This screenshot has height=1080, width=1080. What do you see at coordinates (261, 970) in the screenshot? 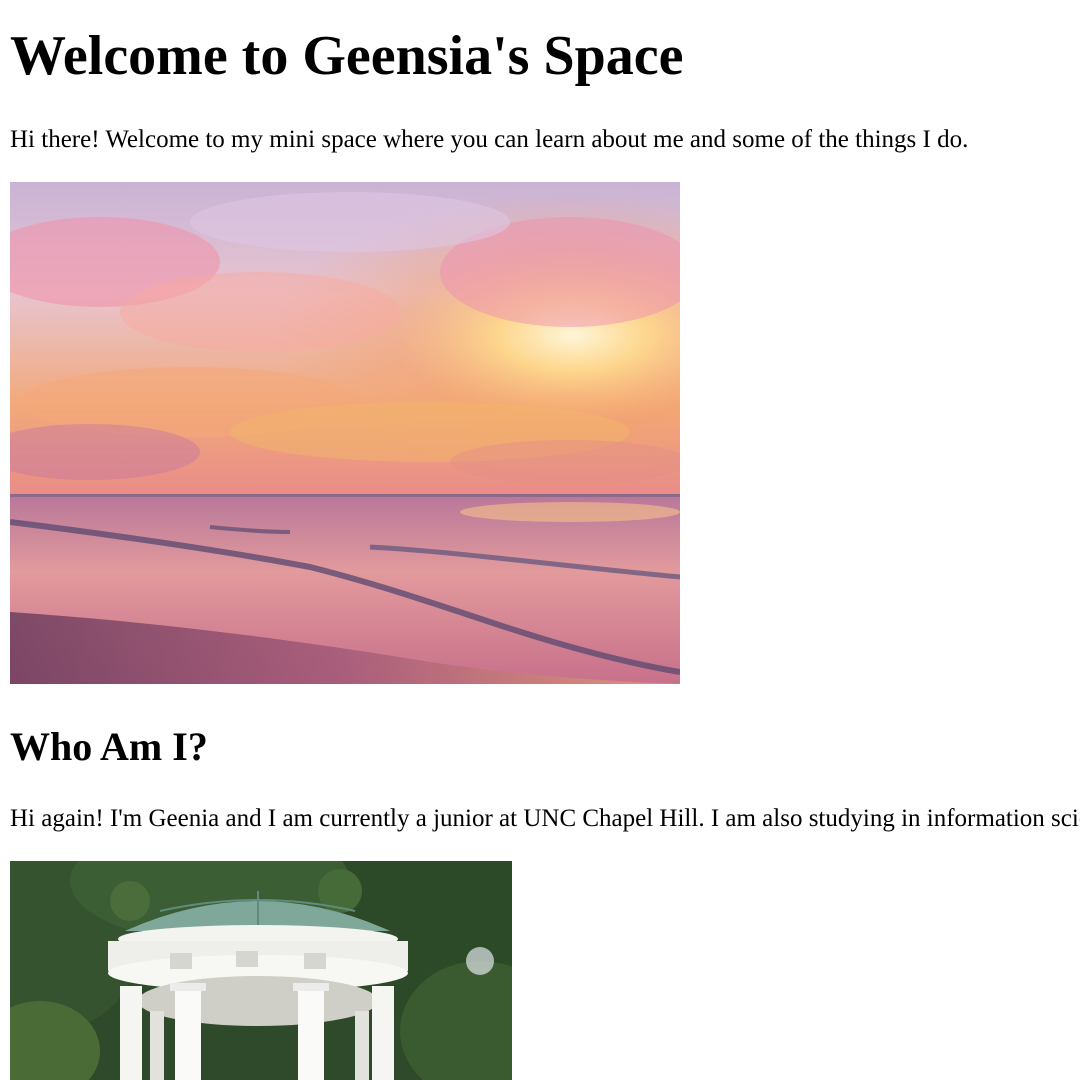
I see `old-well-image` at bounding box center [261, 970].